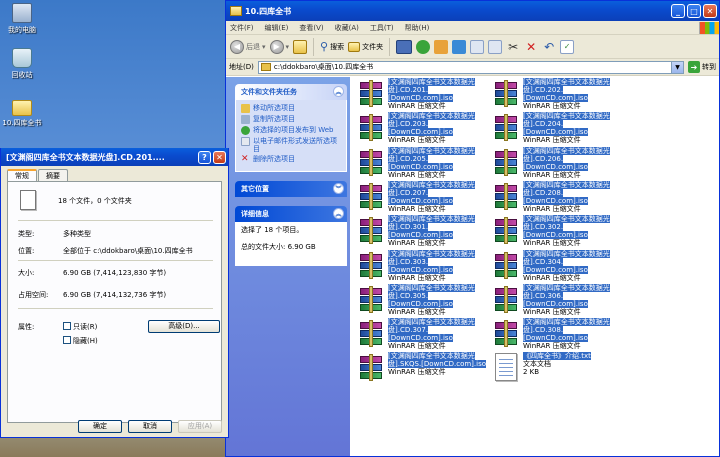 This screenshot has width=720, height=457. What do you see at coordinates (277, 28) in the screenshot?
I see `menu-edit: 编辑(E)` at bounding box center [277, 28].